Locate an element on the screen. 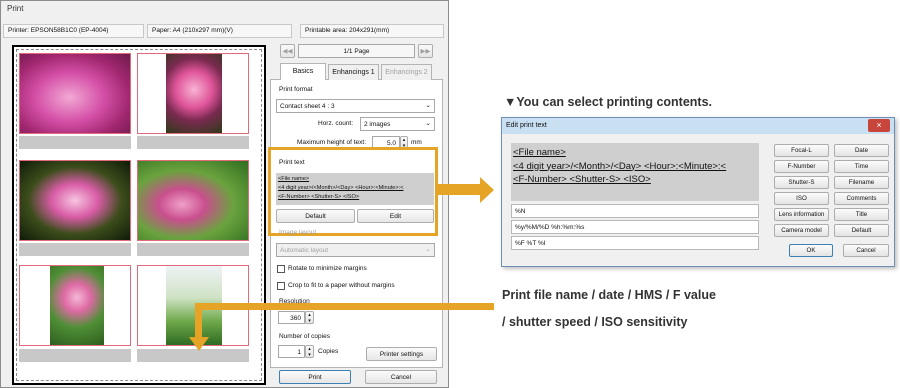 Image resolution: width=900 pixels, height=388 pixels. arrow-down-icon is located at coordinates (199, 344).